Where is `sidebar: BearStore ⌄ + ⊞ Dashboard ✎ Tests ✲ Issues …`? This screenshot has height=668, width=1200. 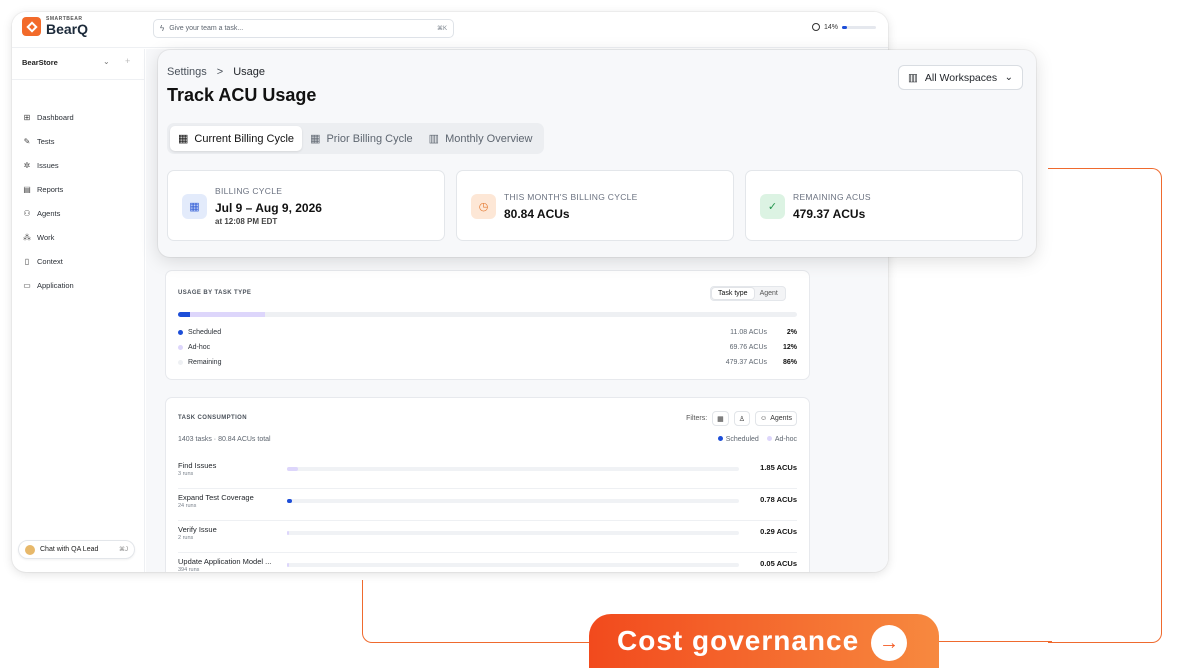 sidebar: BearStore ⌄ + ⊞ Dashboard ✎ Tests ✲ Issues … is located at coordinates (78, 310).